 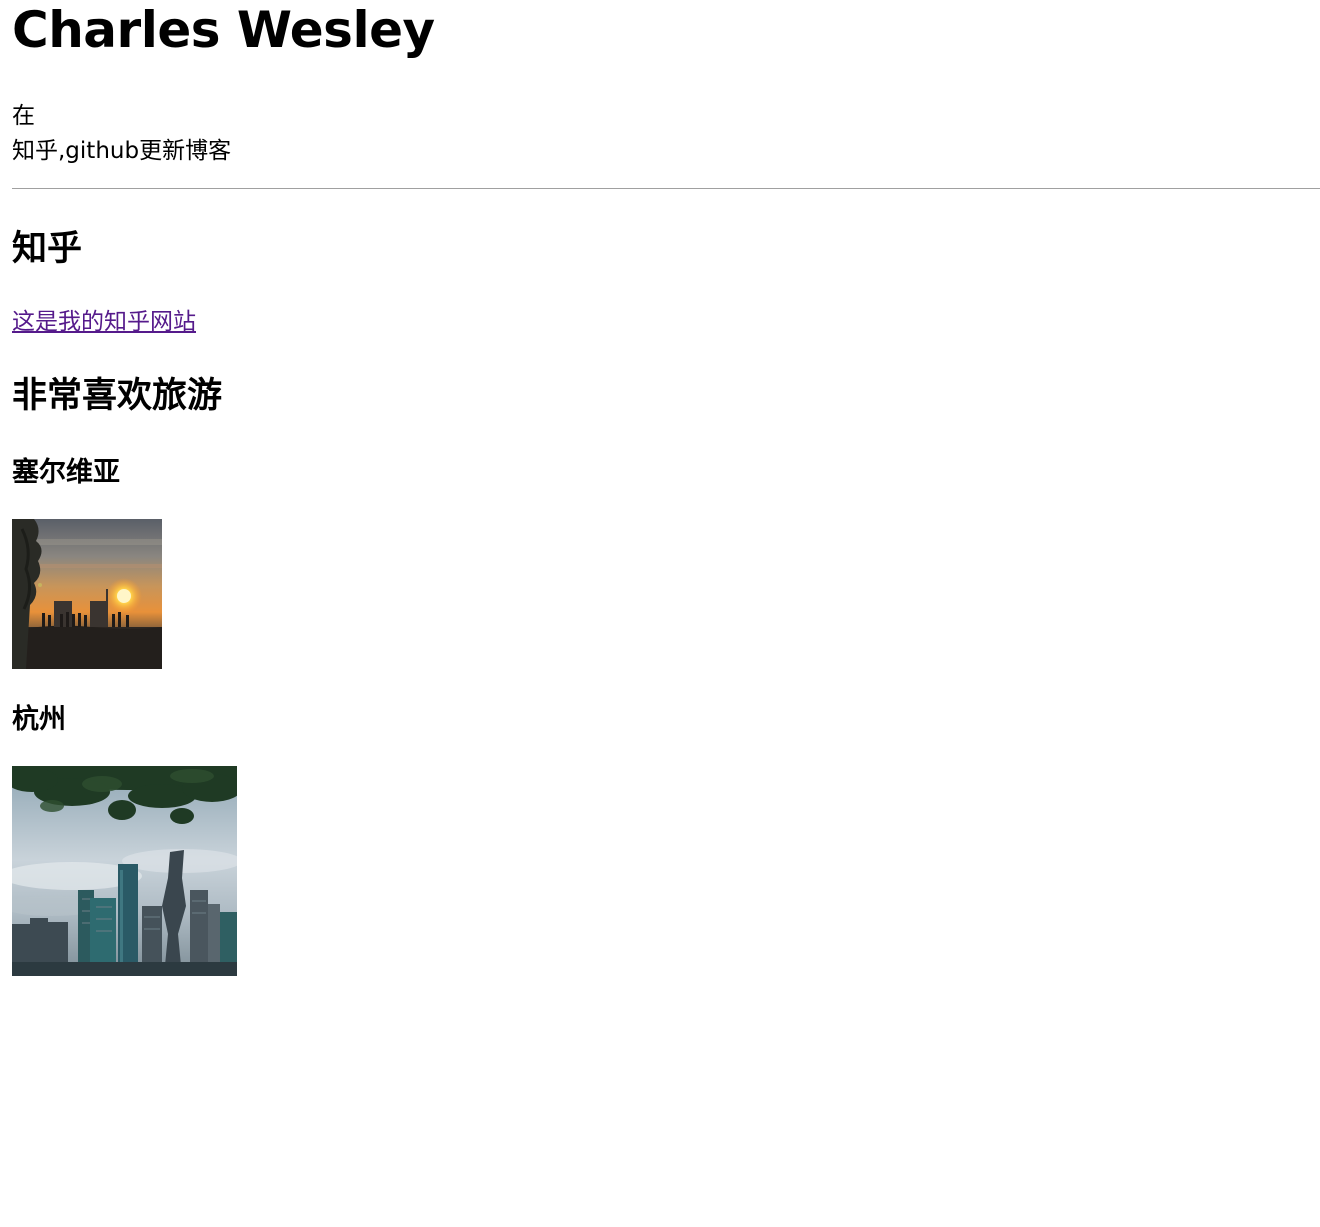 What do you see at coordinates (104, 322) in the screenshot?
I see `zhihu-link: 这是我的知乎网站` at bounding box center [104, 322].